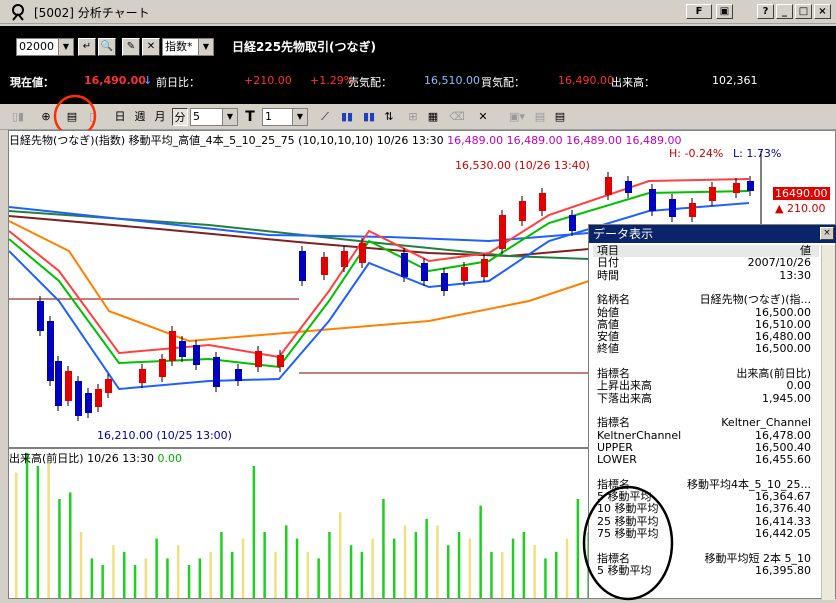  Describe the element at coordinates (800, 208) in the screenshot. I see `last-change-tag: ▲ 210.00` at that location.